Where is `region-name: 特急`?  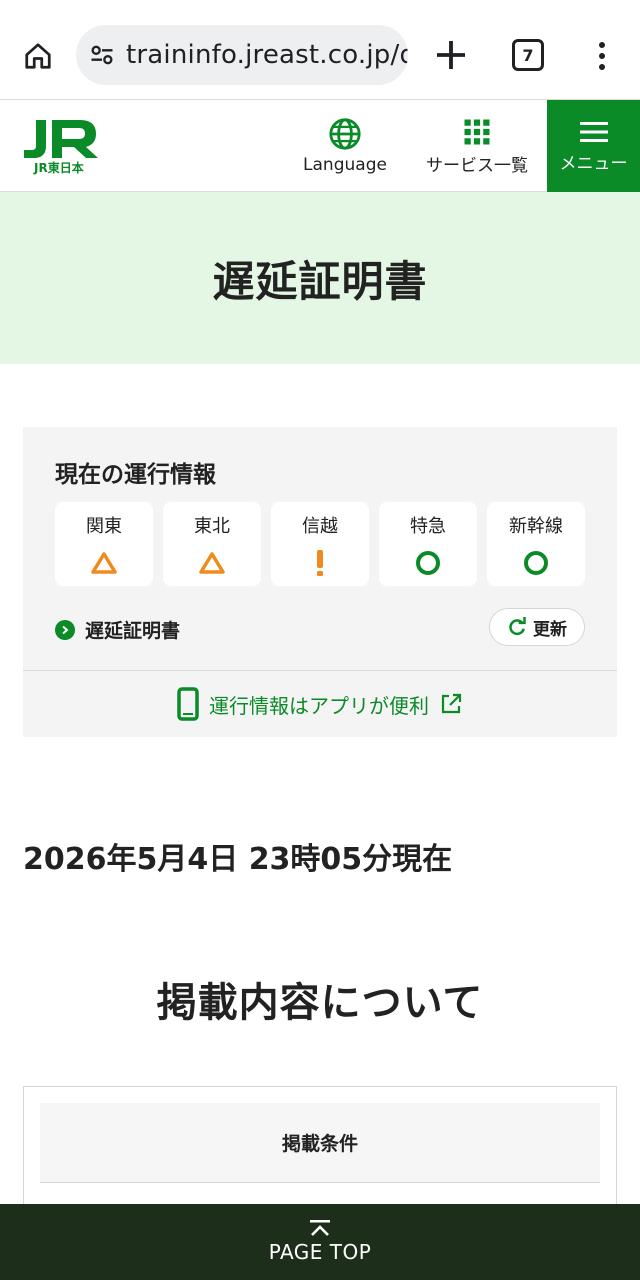 region-name: 特急 is located at coordinates (428, 526).